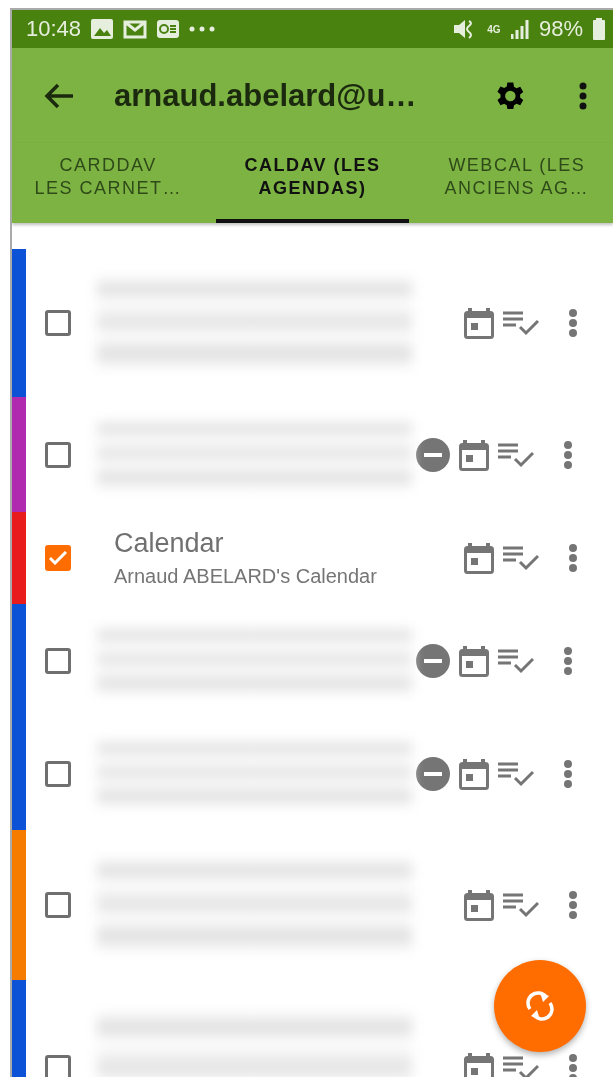  Describe the element at coordinates (519, 29) in the screenshot. I see `signal-icon` at that location.